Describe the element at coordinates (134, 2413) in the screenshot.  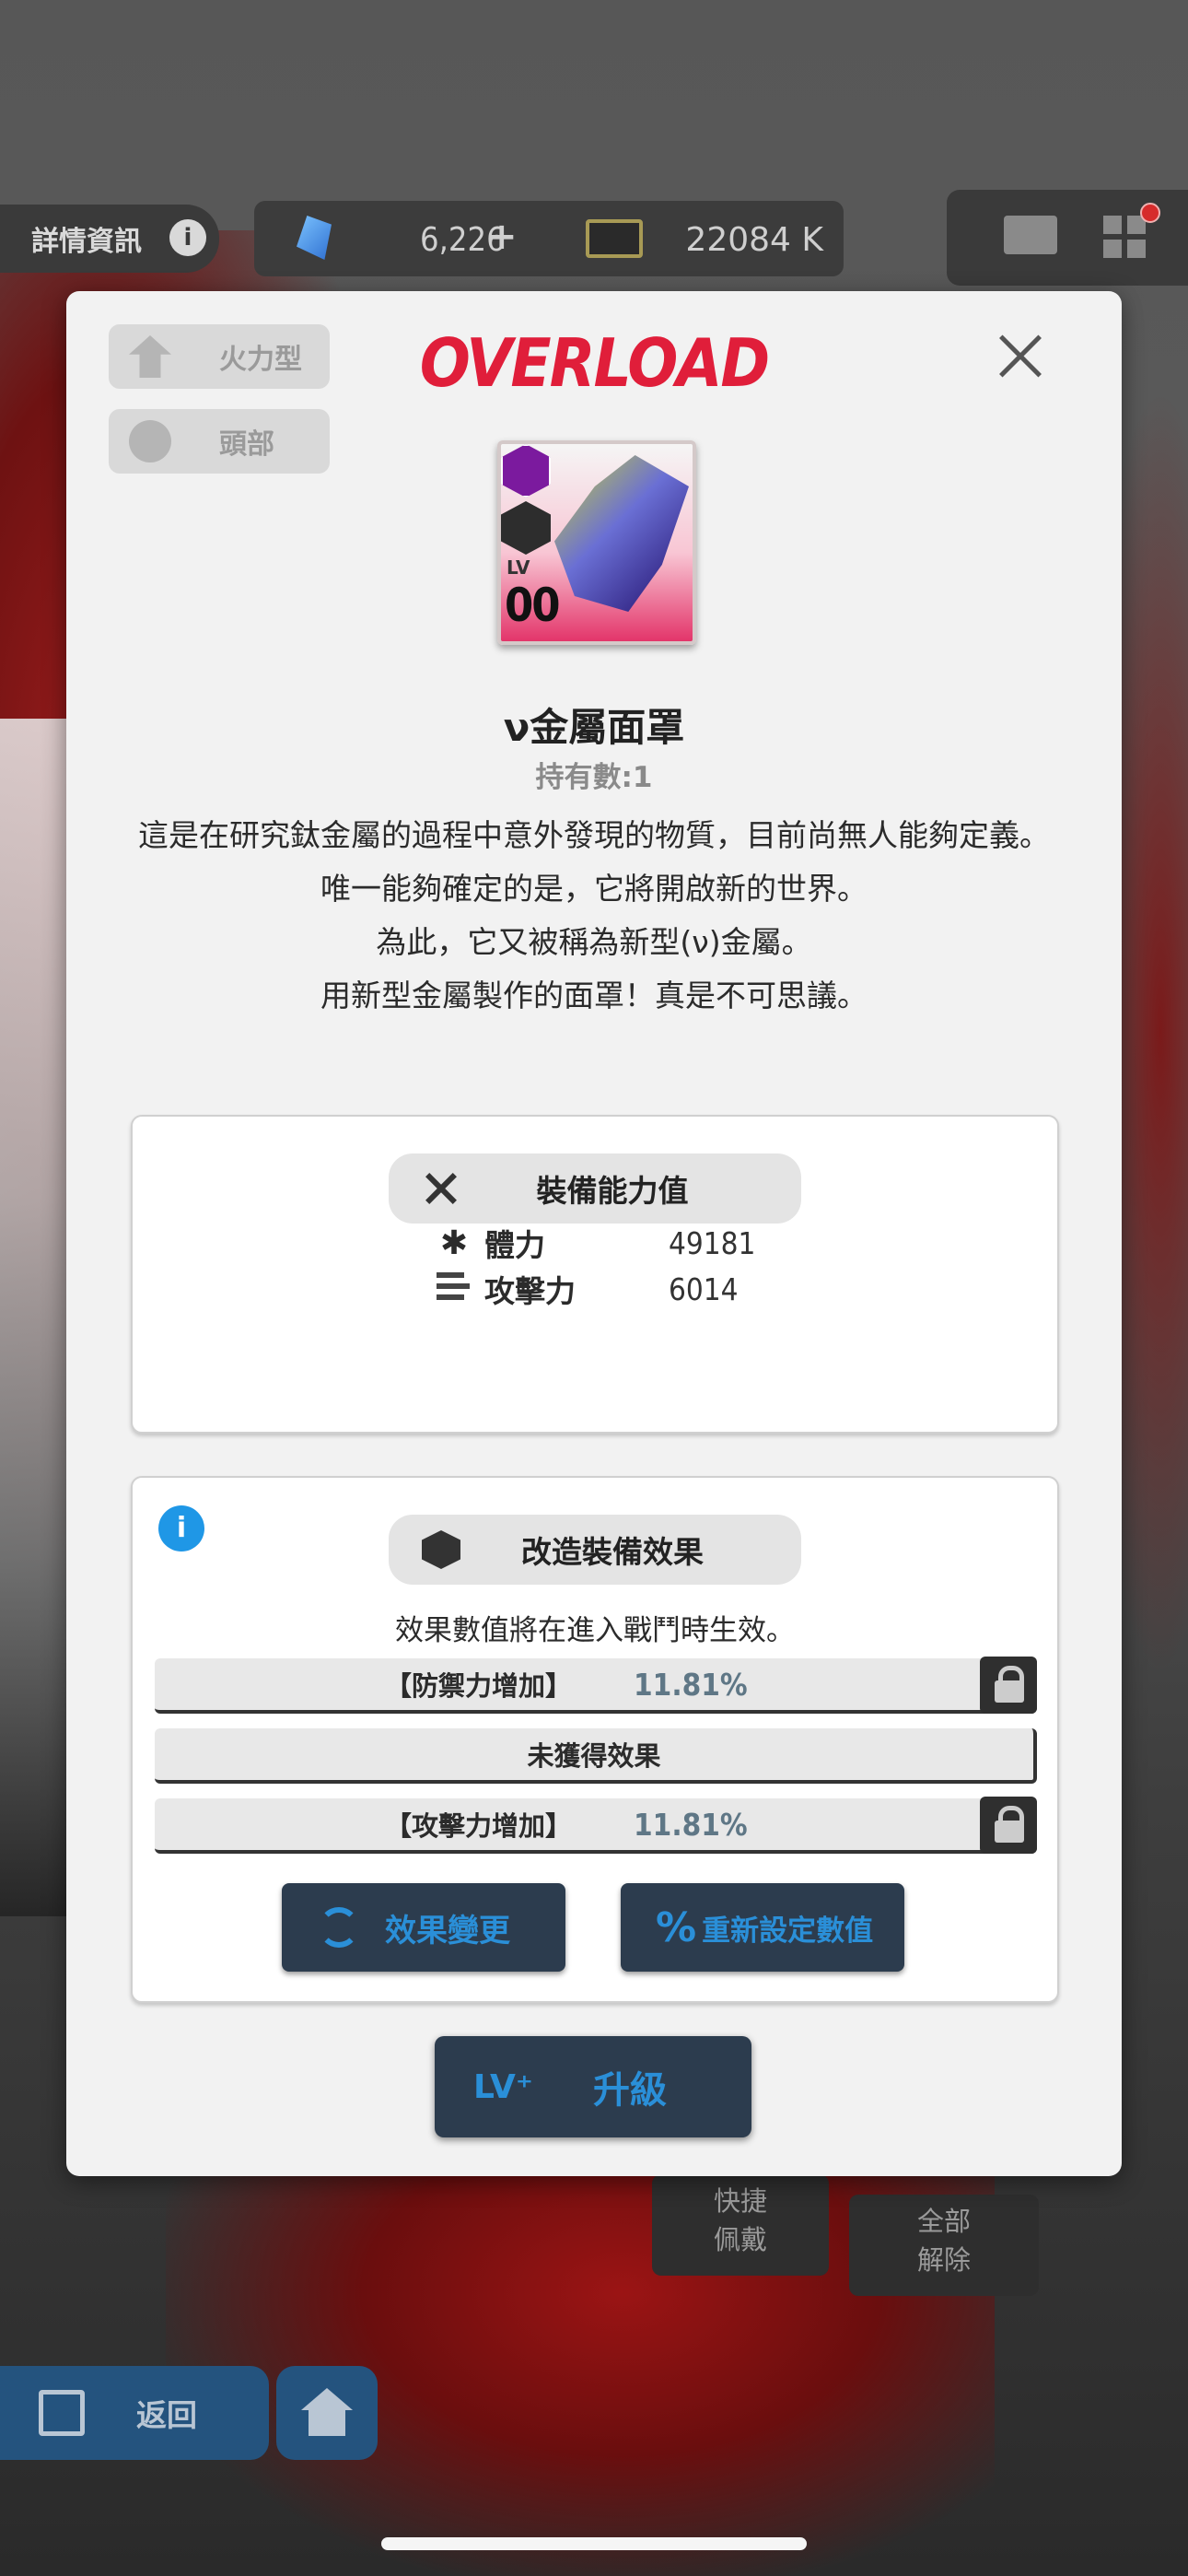
I see `back-button: 返回` at that location.